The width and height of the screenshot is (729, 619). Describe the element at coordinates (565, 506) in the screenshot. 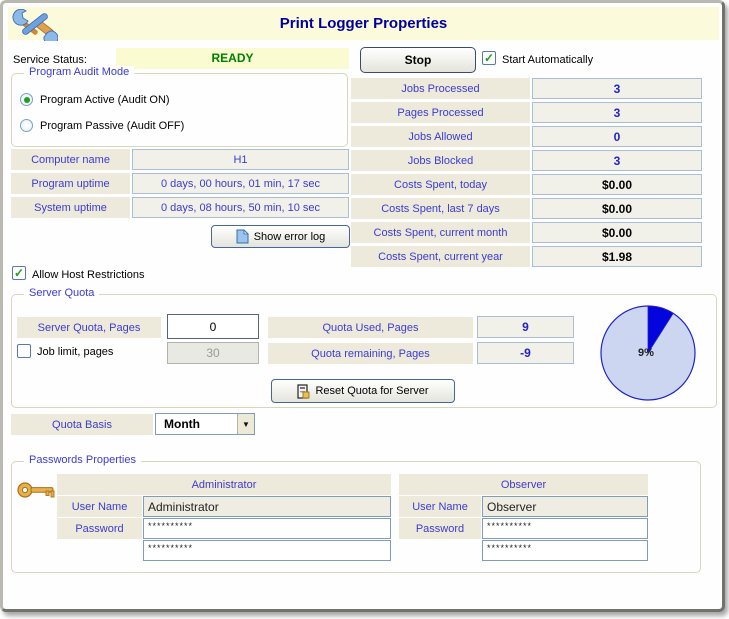

I see `observer-username-field: Observer` at that location.